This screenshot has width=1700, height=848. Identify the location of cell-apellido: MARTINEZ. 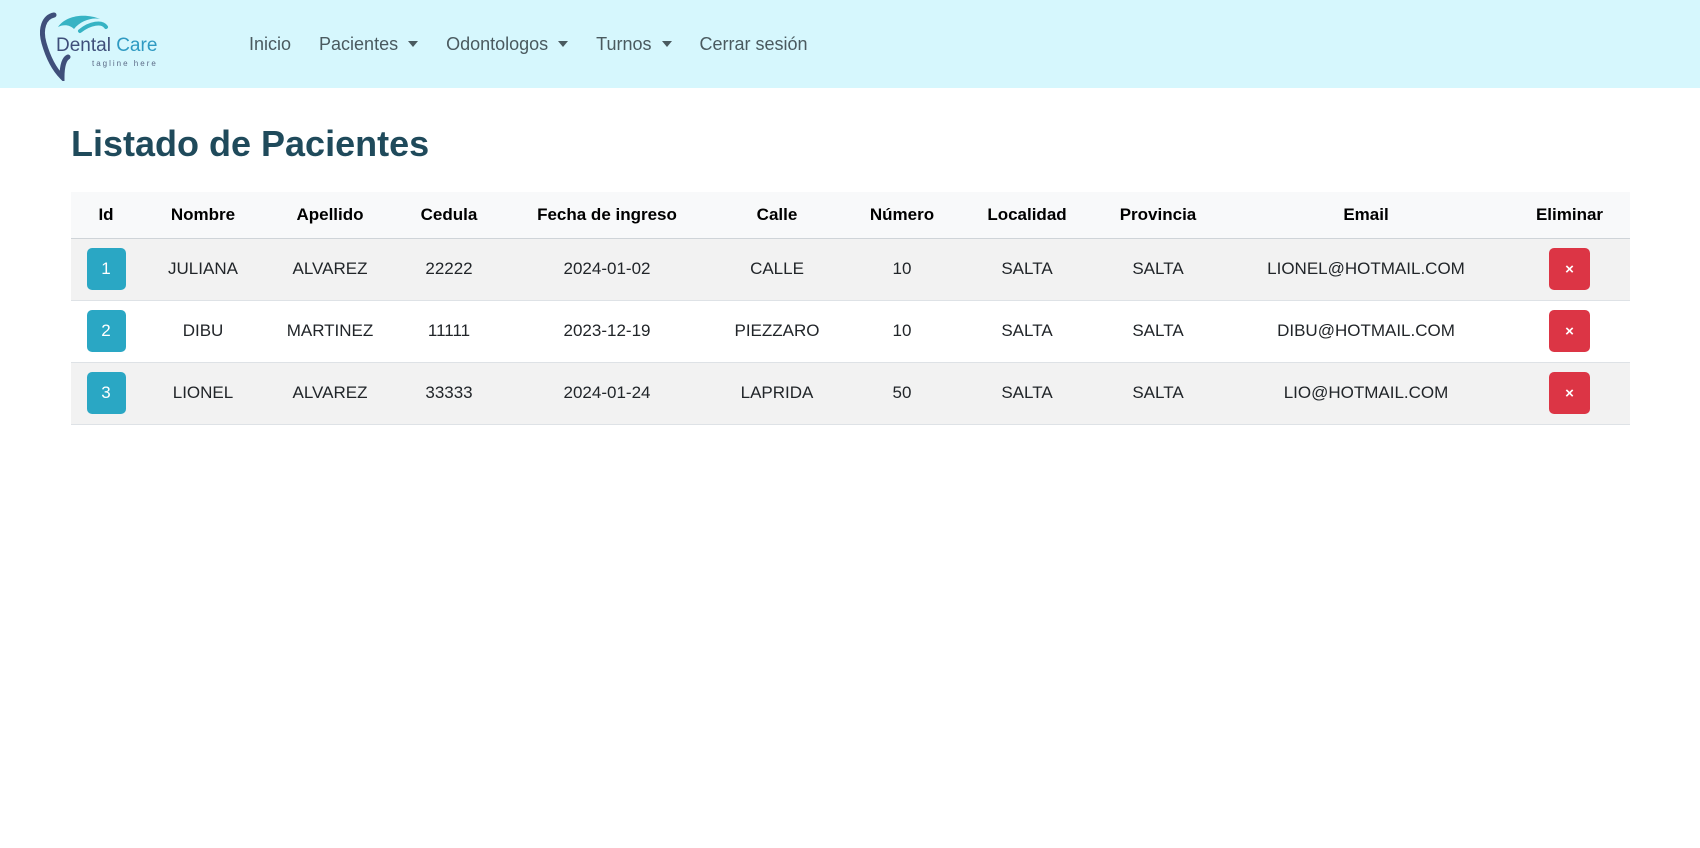
(330, 331).